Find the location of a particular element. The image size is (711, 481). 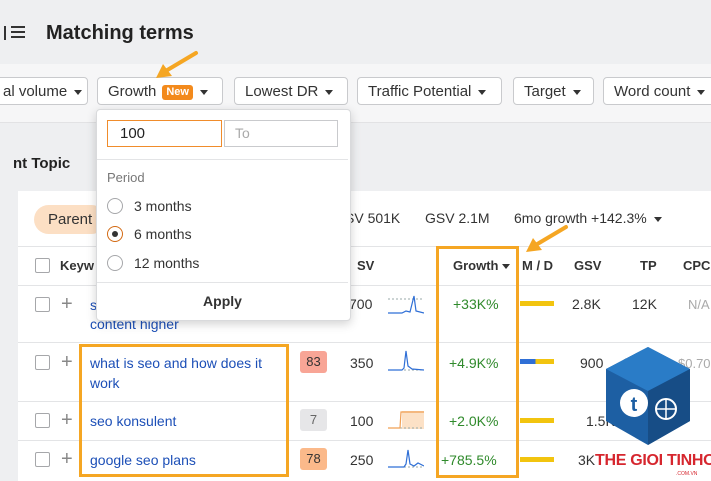

row-gsv: 3K is located at coordinates (587, 460).